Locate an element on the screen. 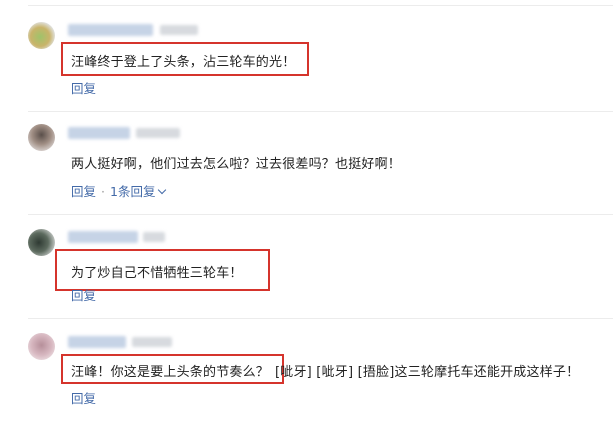 The image size is (613, 426). comment-text-highlighted: 汪峰！你这是要上头条的节奏么？ is located at coordinates (170, 372).